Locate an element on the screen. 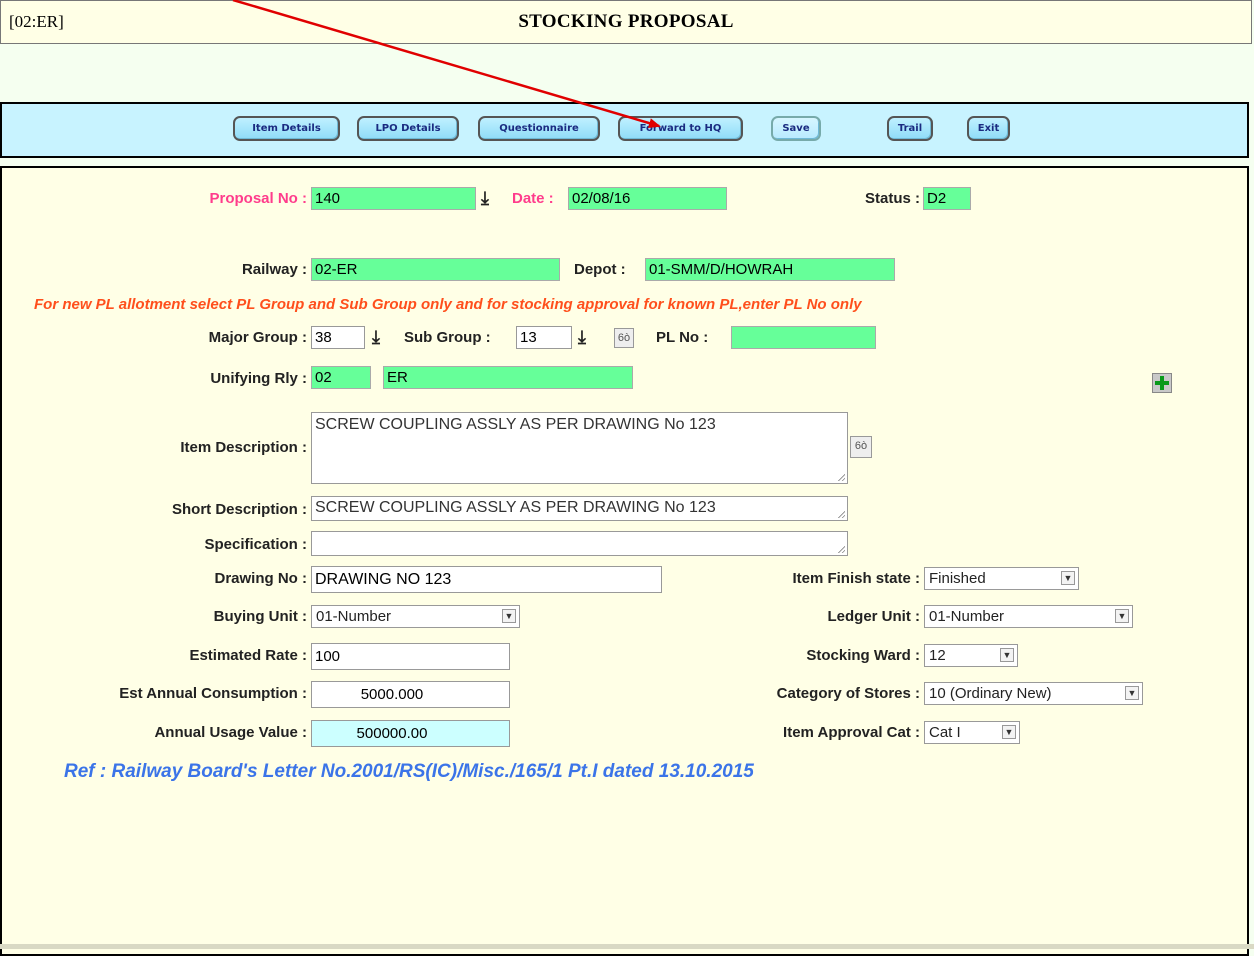  item-approval-cat-label: Item Approval Cat : is located at coordinates (851, 732).